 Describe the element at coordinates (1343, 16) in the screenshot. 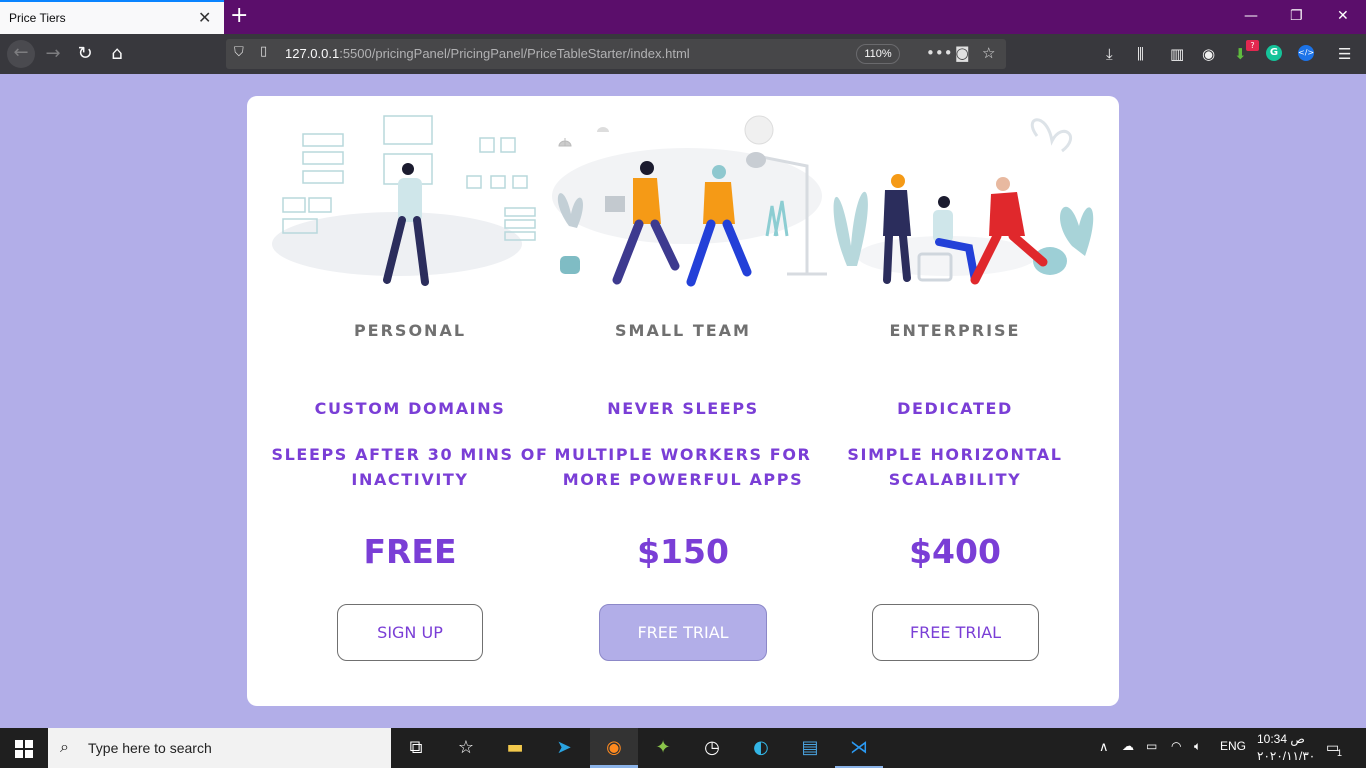

I see `window-close-icon: ✕` at that location.